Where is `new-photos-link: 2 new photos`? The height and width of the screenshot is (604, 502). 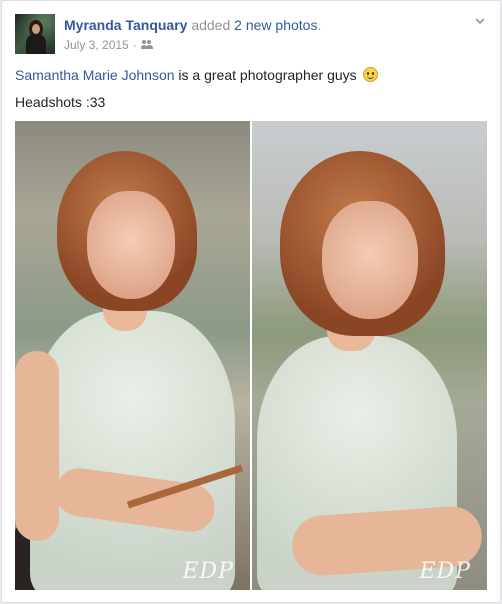 new-photos-link: 2 new photos is located at coordinates (275, 25).